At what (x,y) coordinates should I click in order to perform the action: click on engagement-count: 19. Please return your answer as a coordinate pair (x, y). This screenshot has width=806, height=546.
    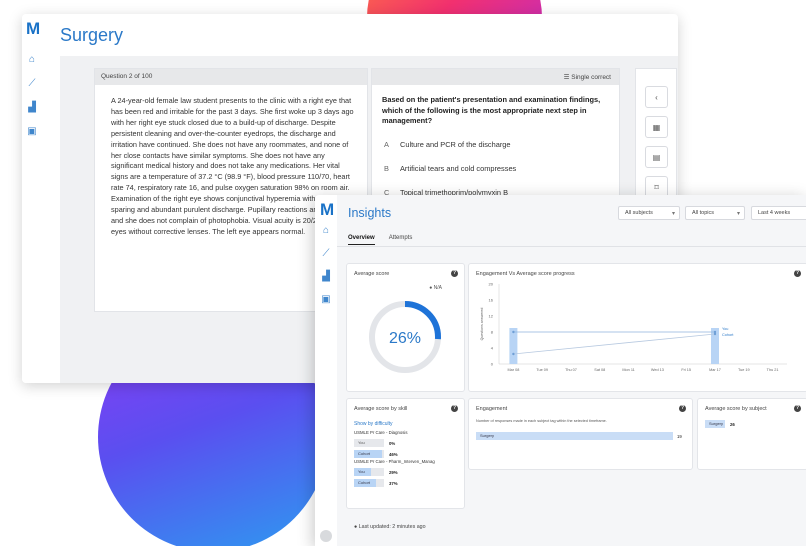
    Looking at the image, I should click on (679, 436).